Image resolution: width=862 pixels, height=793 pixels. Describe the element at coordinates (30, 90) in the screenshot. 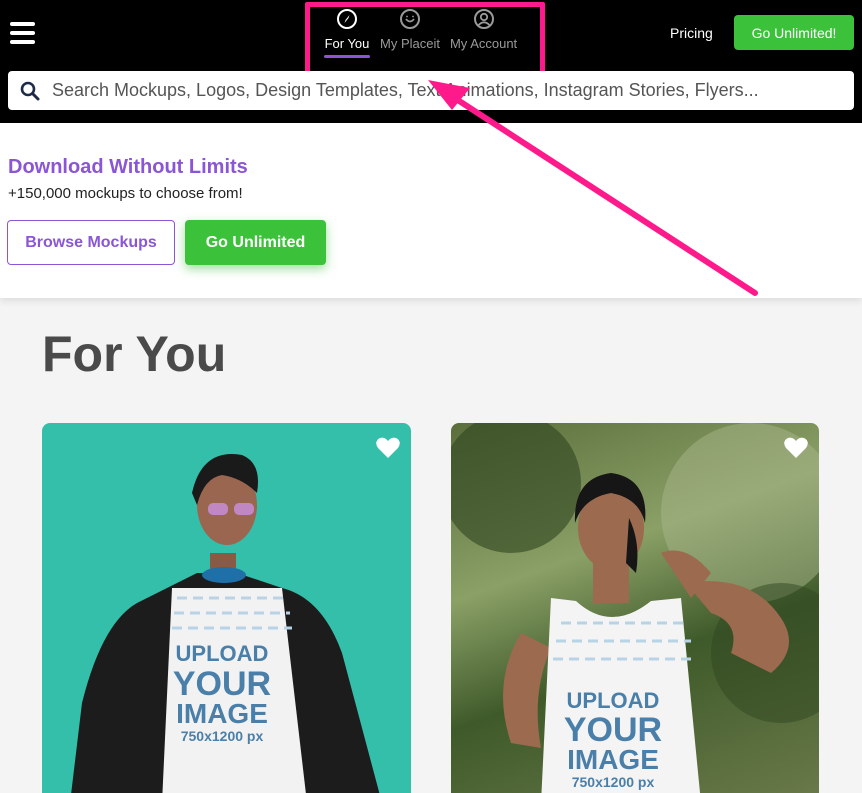

I see `search-icon` at that location.